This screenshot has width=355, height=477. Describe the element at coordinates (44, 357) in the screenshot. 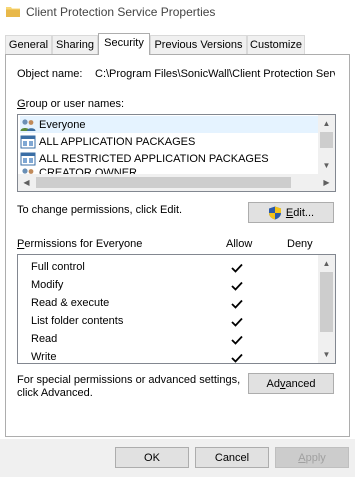

I see `permission-write: Write` at that location.